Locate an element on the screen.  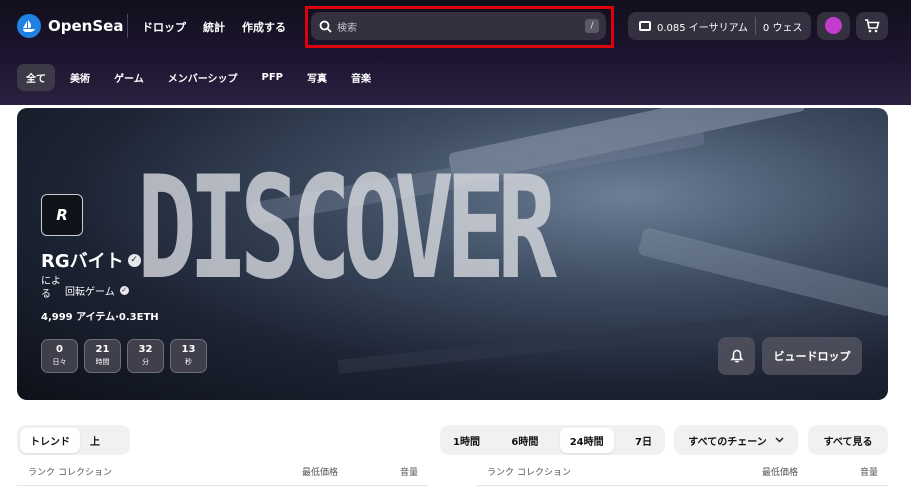
collection-name: RGバイト ✓ is located at coordinates (91, 260).